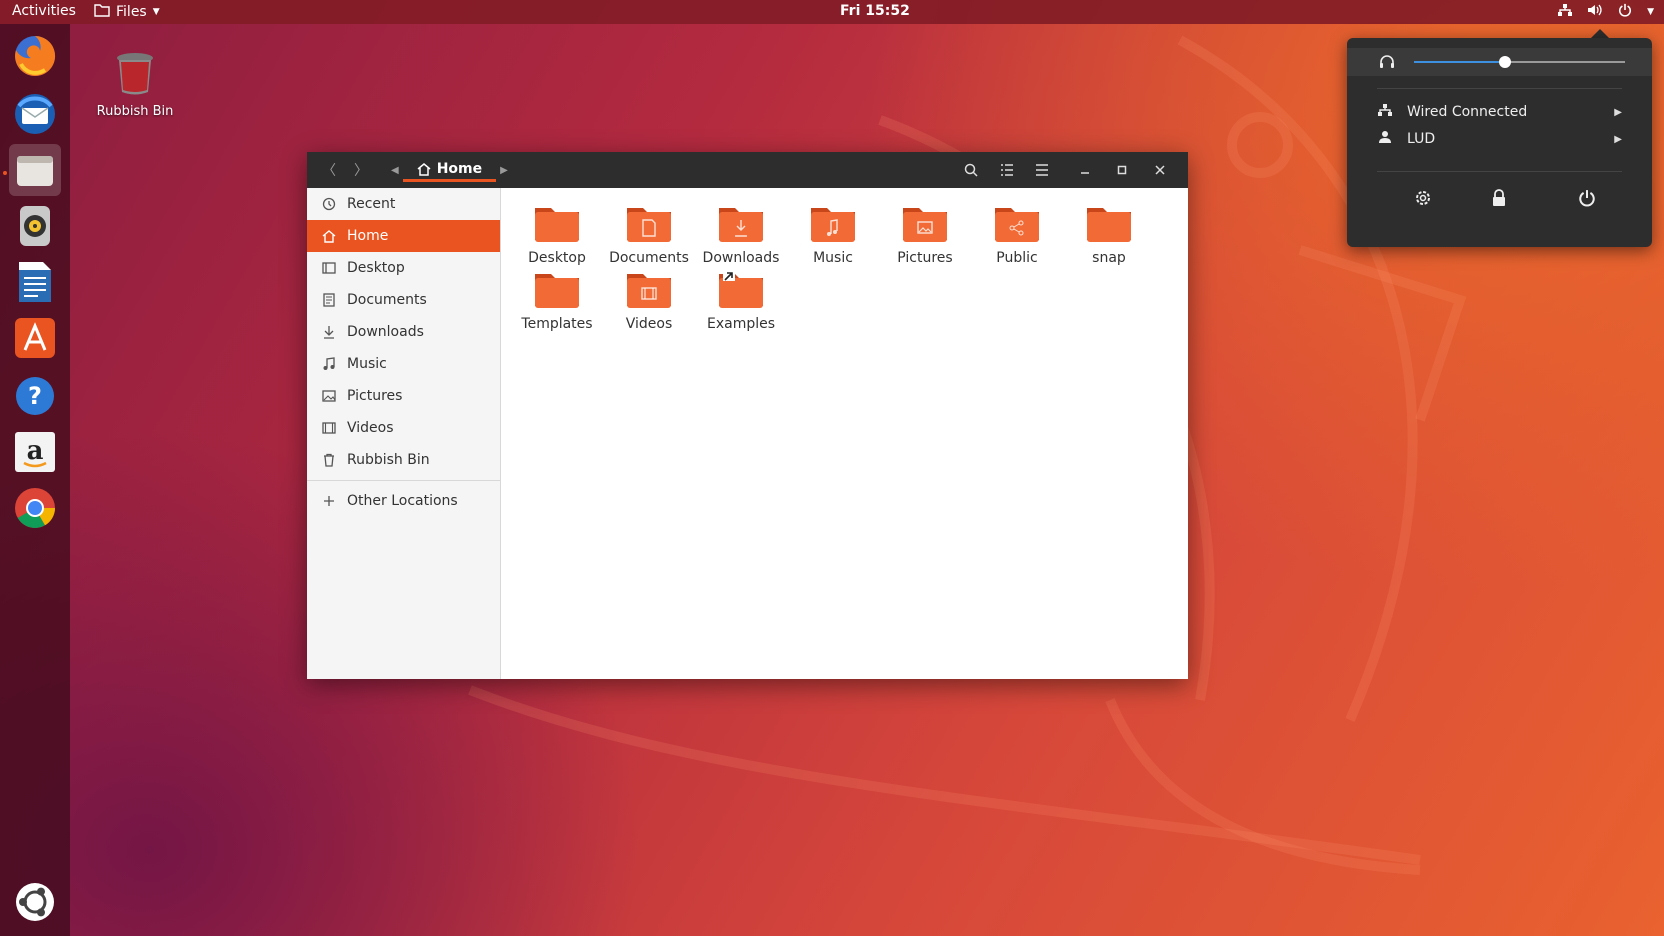 This screenshot has width=1664, height=936. I want to click on user-menu-item: LUD ▶, so click(1499, 139).